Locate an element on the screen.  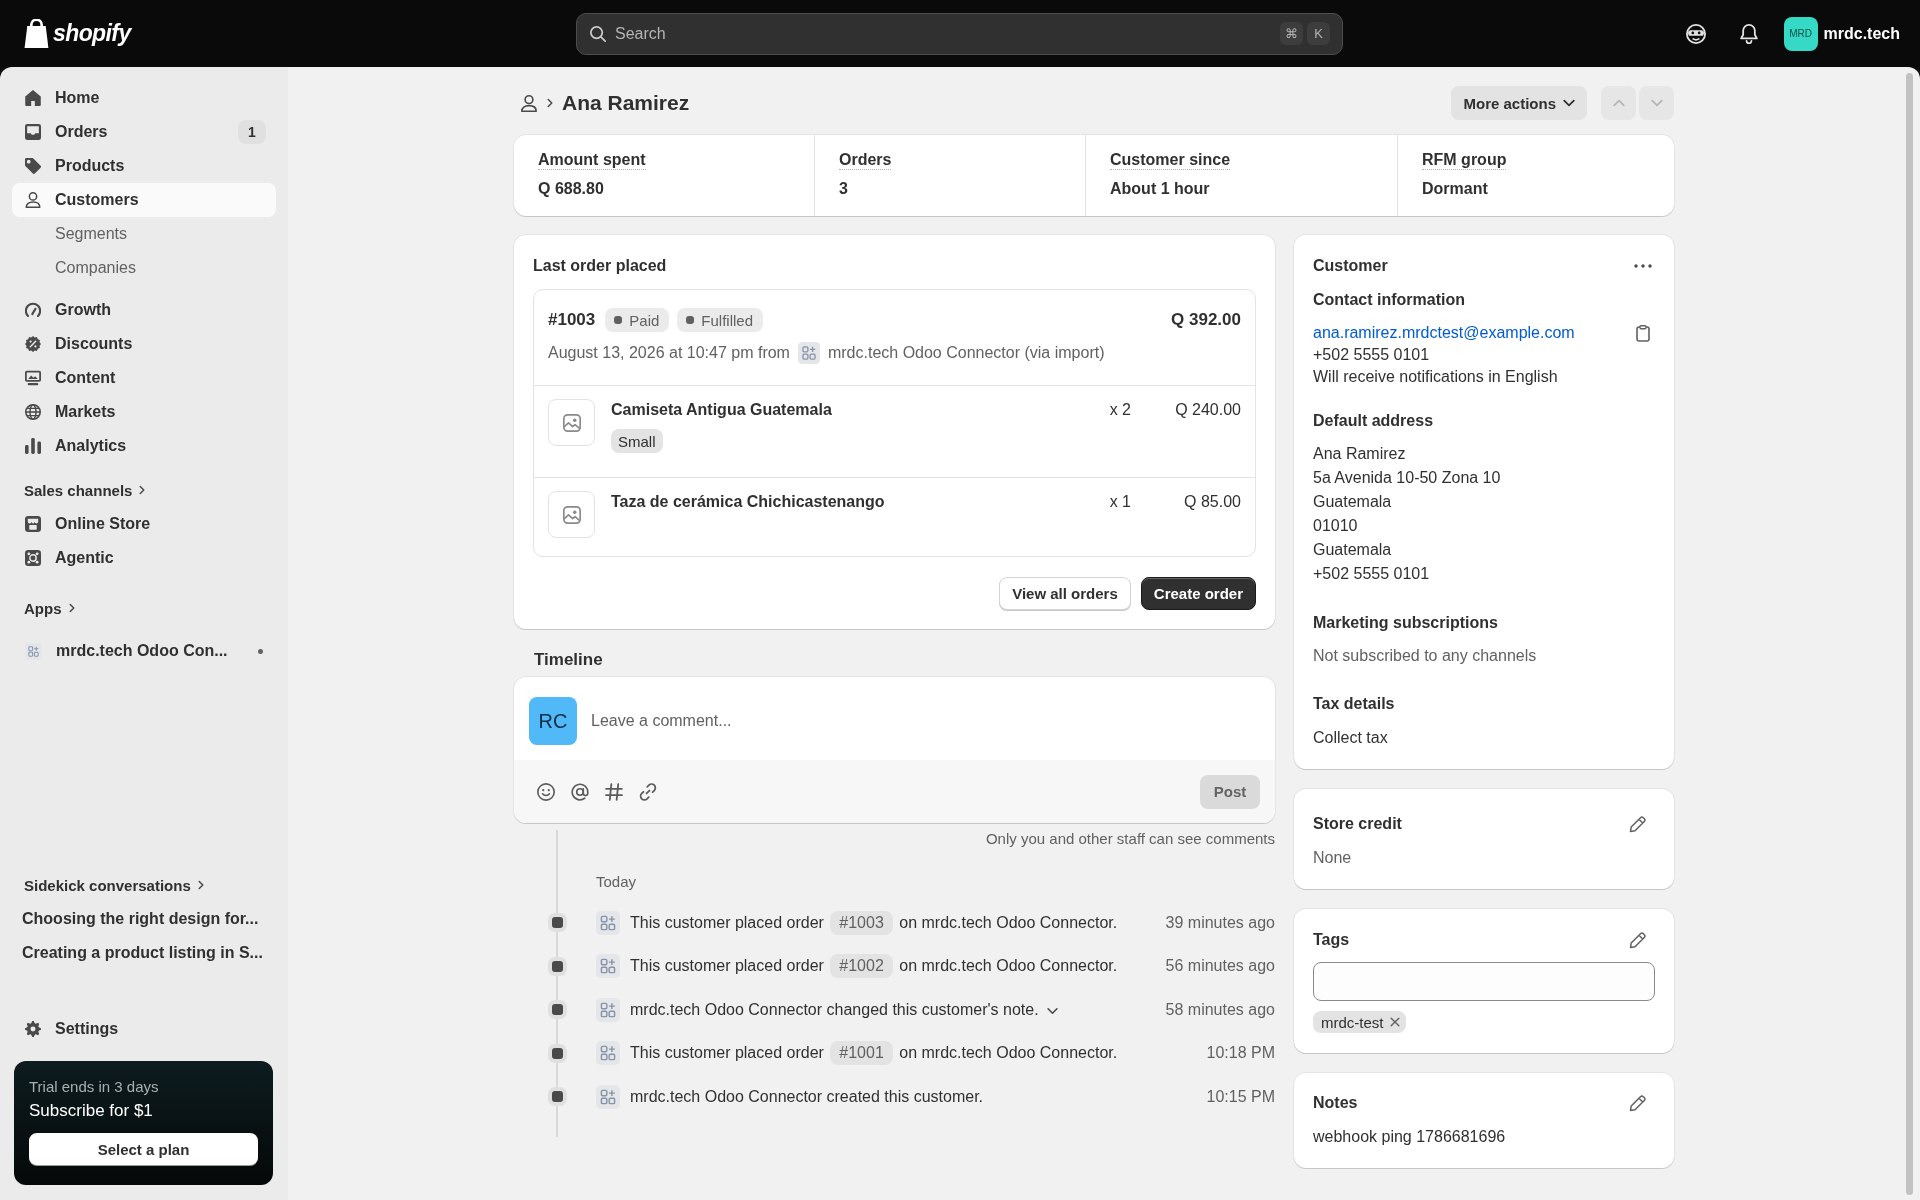
masked-face-icon is located at coordinates (1695, 33).